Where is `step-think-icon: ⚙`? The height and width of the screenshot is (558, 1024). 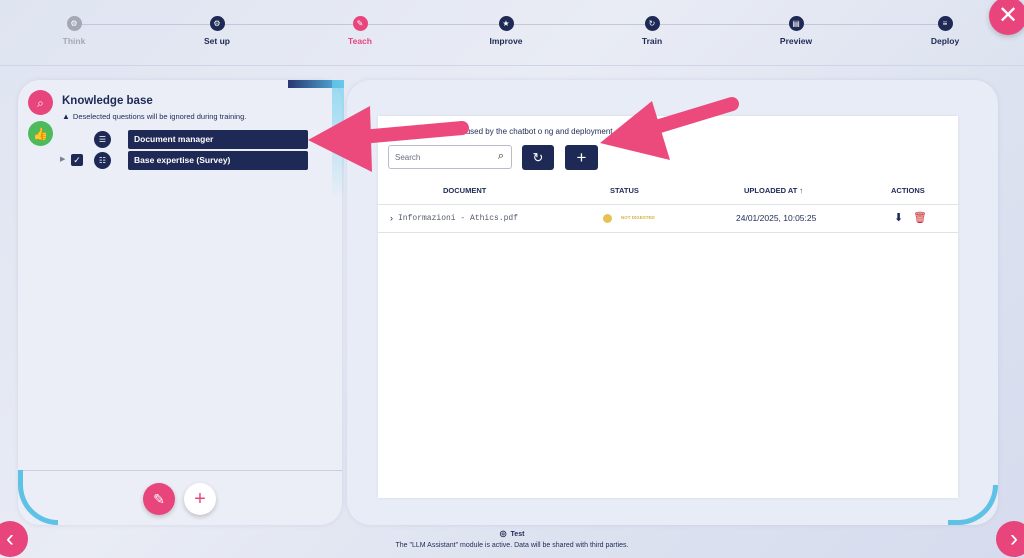
step-think-icon: ⚙ is located at coordinates (74, 23).